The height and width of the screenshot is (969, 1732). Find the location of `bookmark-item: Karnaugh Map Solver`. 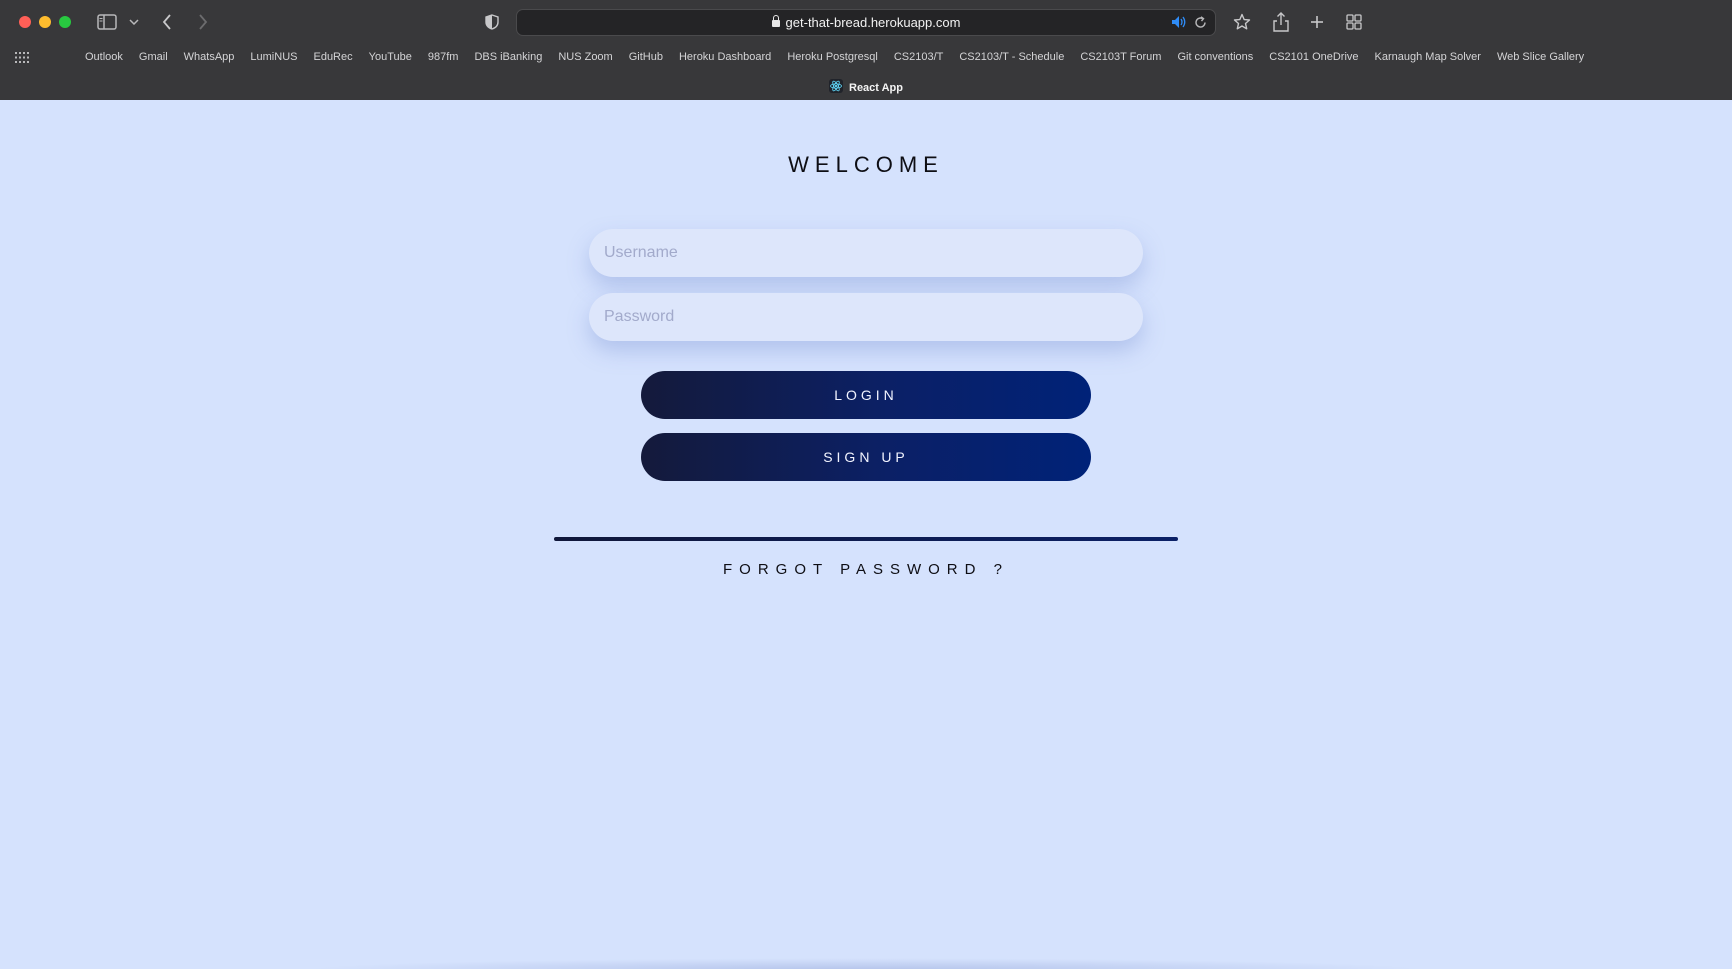

bookmark-item: Karnaugh Map Solver is located at coordinates (1428, 57).